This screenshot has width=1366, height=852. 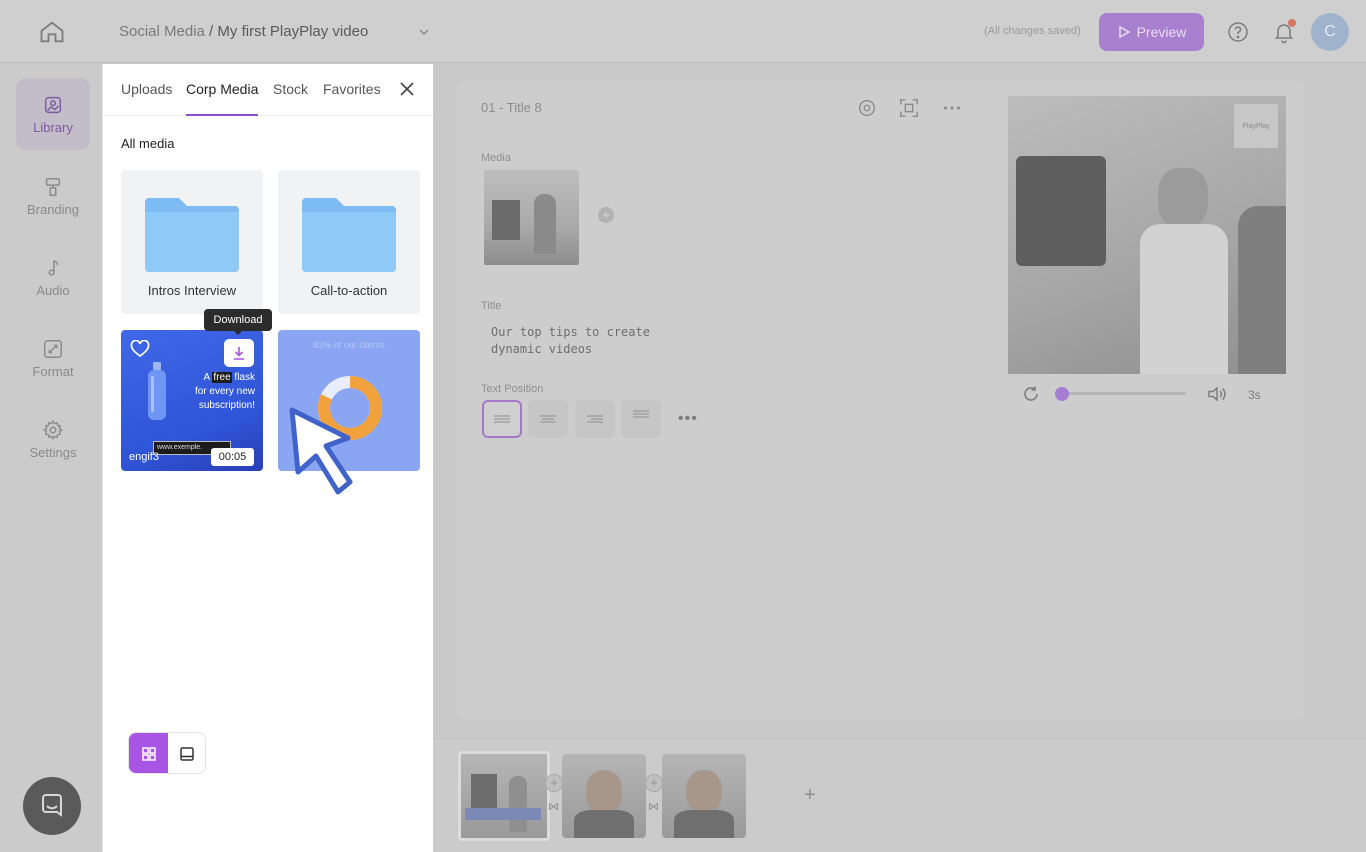 I want to click on list-view-icon, so click(x=187, y=754).